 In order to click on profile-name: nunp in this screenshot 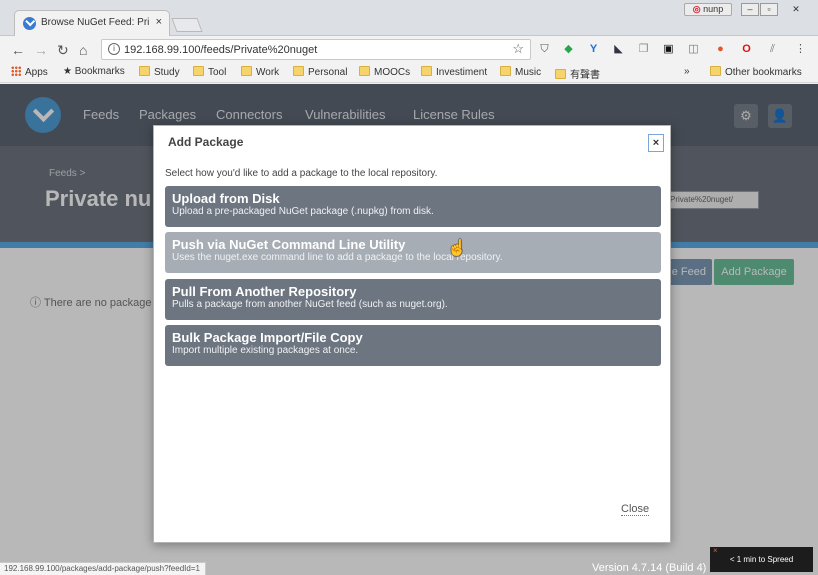, I will do `click(713, 9)`.